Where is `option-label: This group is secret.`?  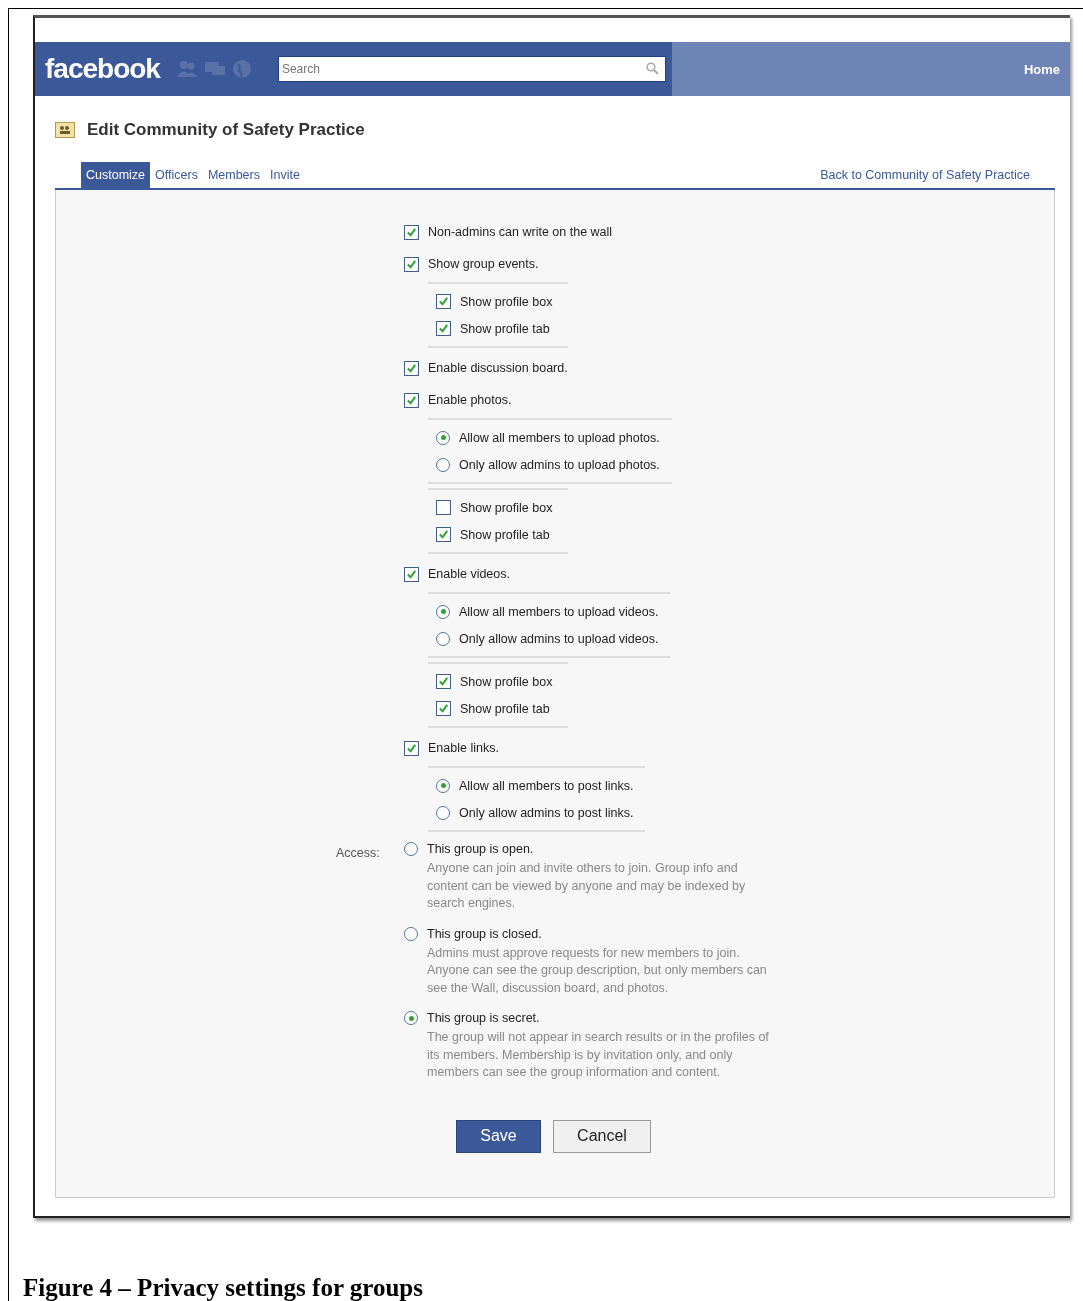 option-label: This group is secret. is located at coordinates (483, 1018).